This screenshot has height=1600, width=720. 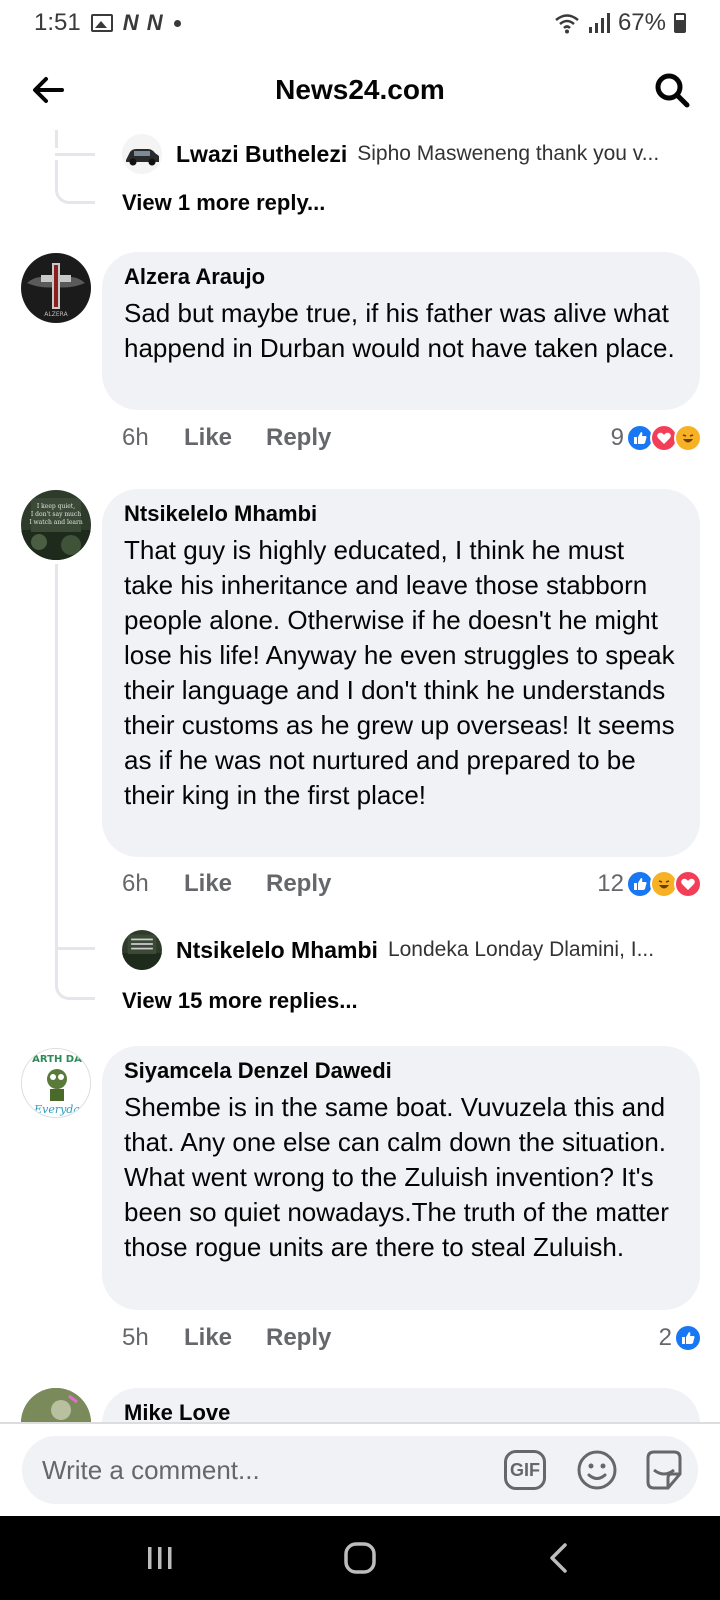 I want to click on thread-line, so click(x=56, y=755).